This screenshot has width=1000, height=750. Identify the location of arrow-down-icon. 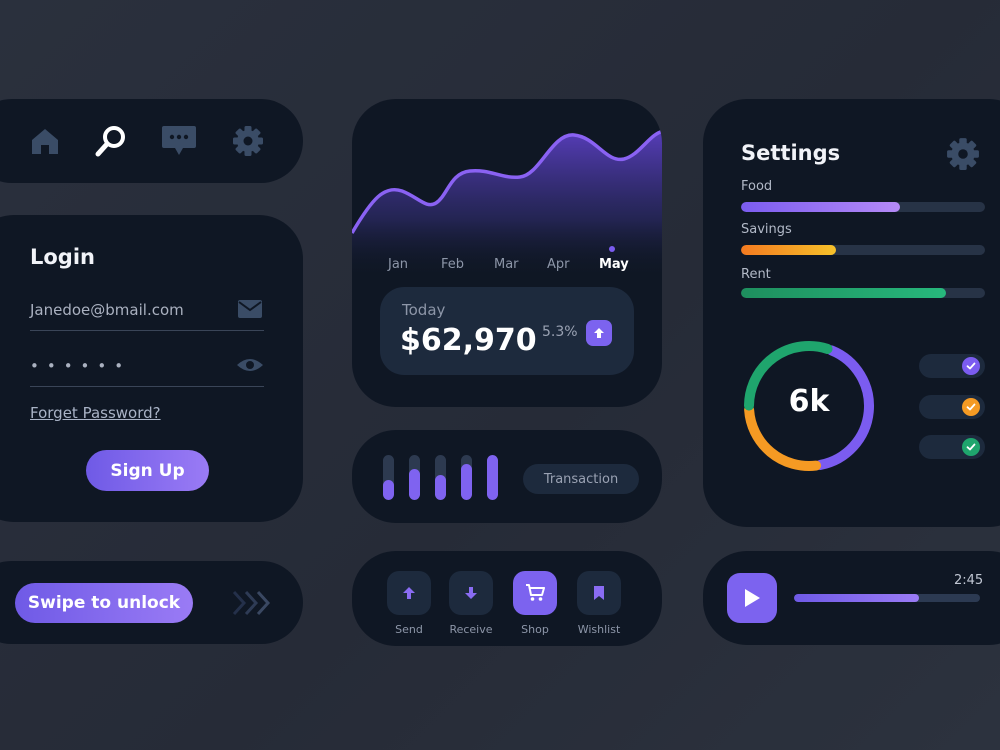
(471, 593).